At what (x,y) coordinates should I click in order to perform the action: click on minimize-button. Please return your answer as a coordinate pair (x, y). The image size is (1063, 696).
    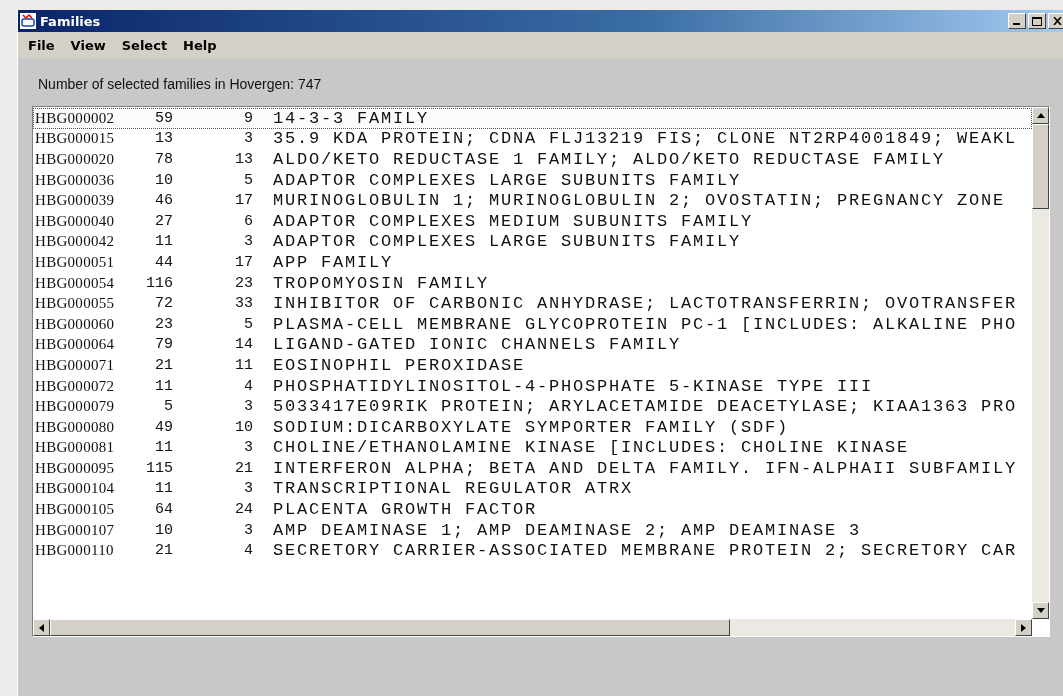
    Looking at the image, I should click on (1017, 21).